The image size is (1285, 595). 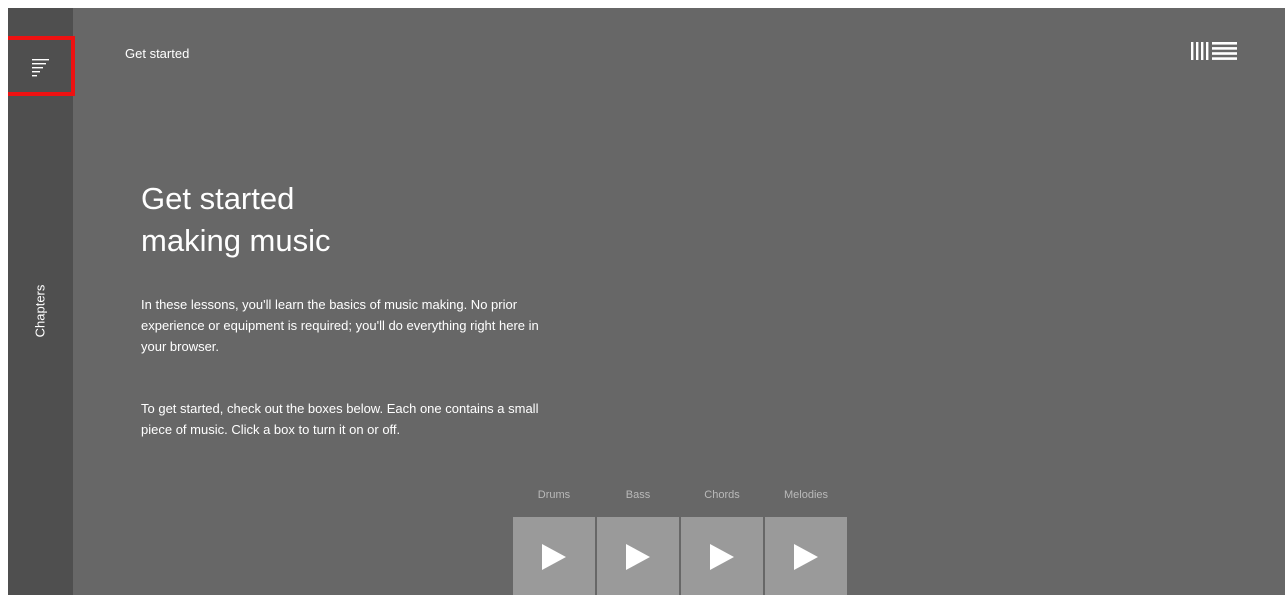 What do you see at coordinates (157, 53) in the screenshot?
I see `breadcrumb: Get started` at bounding box center [157, 53].